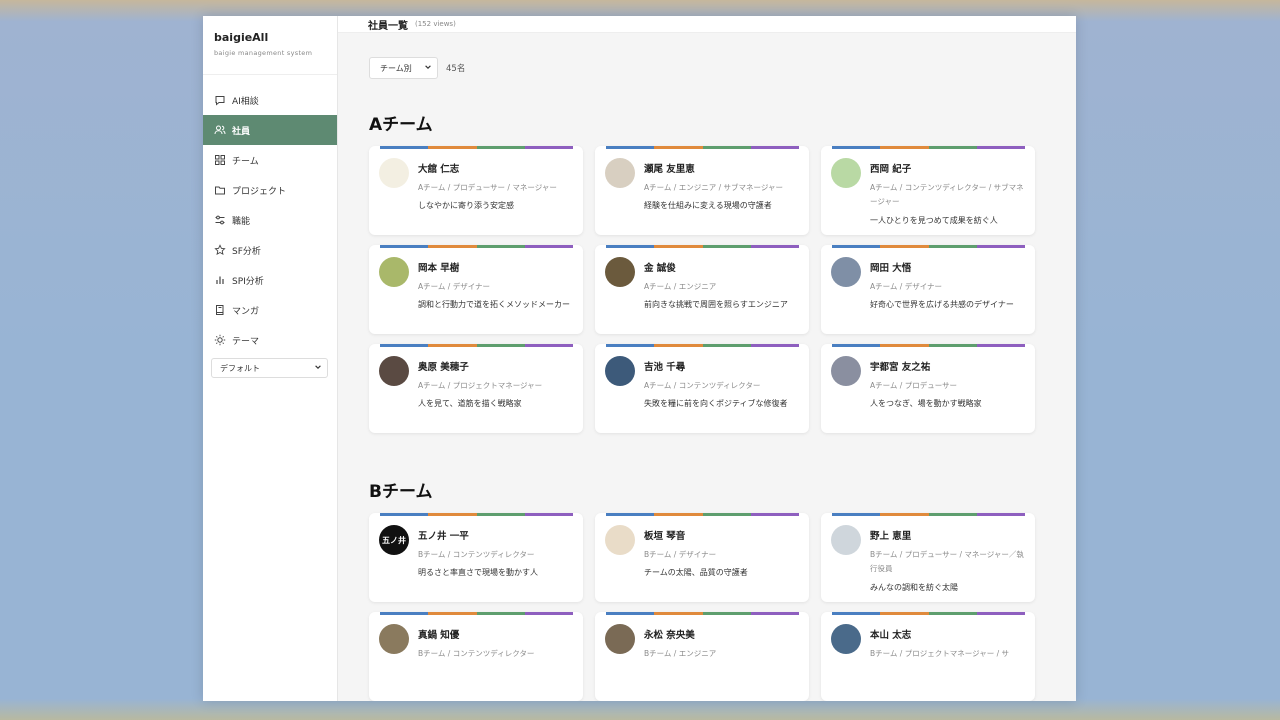 Image resolution: width=1280 pixels, height=720 pixels. I want to click on sidebar-item-label: 職能, so click(241, 221).